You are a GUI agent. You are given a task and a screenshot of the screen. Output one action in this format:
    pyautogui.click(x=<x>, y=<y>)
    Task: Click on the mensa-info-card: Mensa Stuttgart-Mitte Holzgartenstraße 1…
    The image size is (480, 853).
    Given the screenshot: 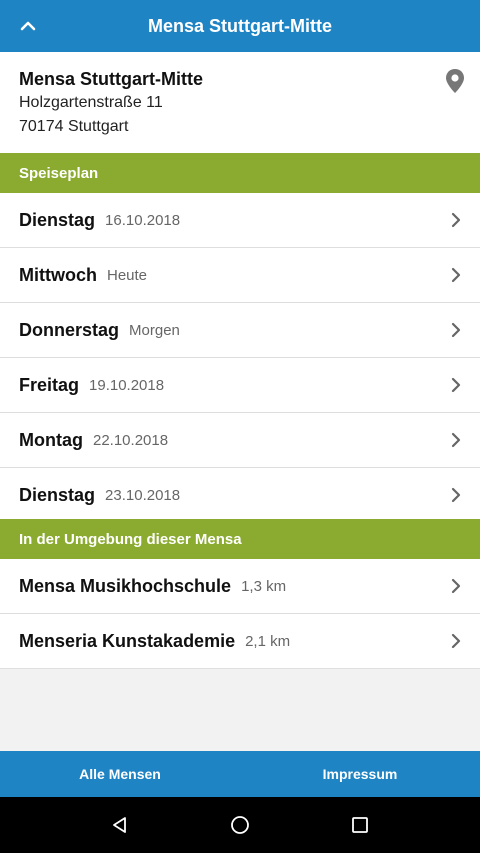 What is the action you would take?
    pyautogui.click(x=240, y=102)
    